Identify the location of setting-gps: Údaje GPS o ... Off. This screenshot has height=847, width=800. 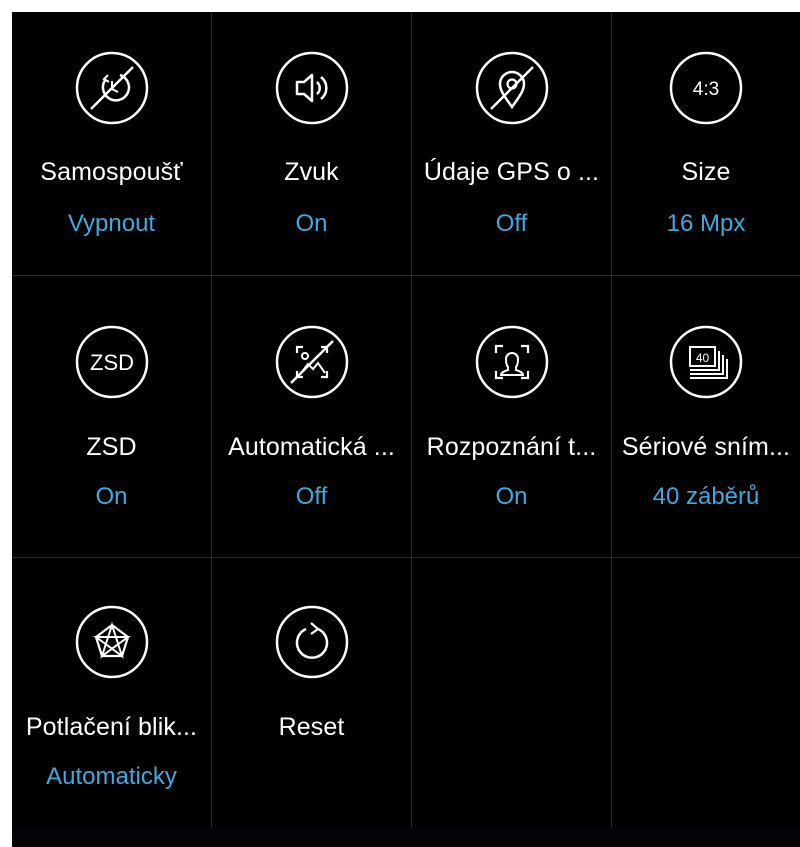
(512, 144).